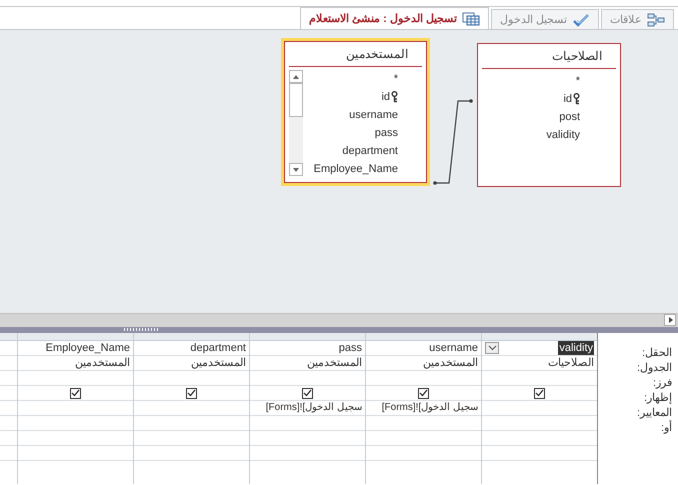 The height and width of the screenshot is (485, 678). What do you see at coordinates (75, 348) in the screenshot?
I see `field-cell: Employee_Name` at bounding box center [75, 348].